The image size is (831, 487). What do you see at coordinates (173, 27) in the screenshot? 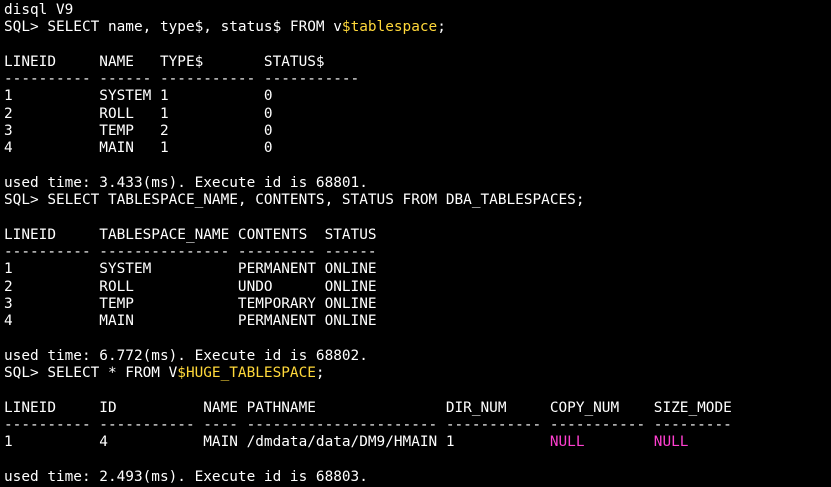
I see `terminal-text: SQL> SELECT name, type$, status$ FROM v` at bounding box center [173, 27].